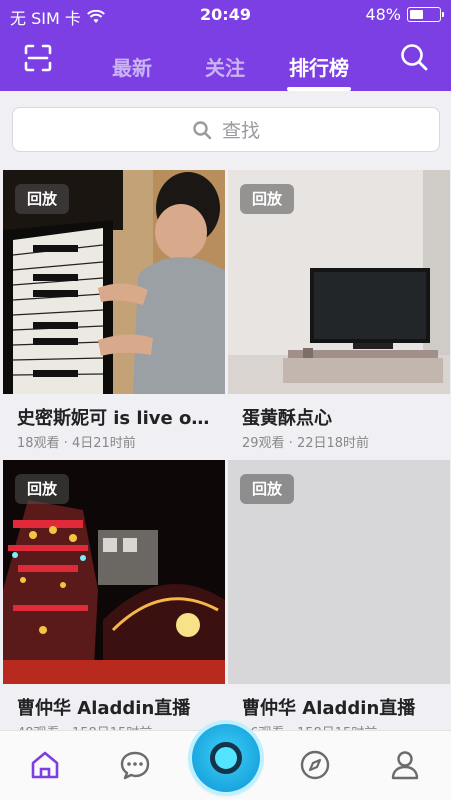 The image size is (451, 800). Describe the element at coordinates (405, 765) in the screenshot. I see `profile-icon` at that location.